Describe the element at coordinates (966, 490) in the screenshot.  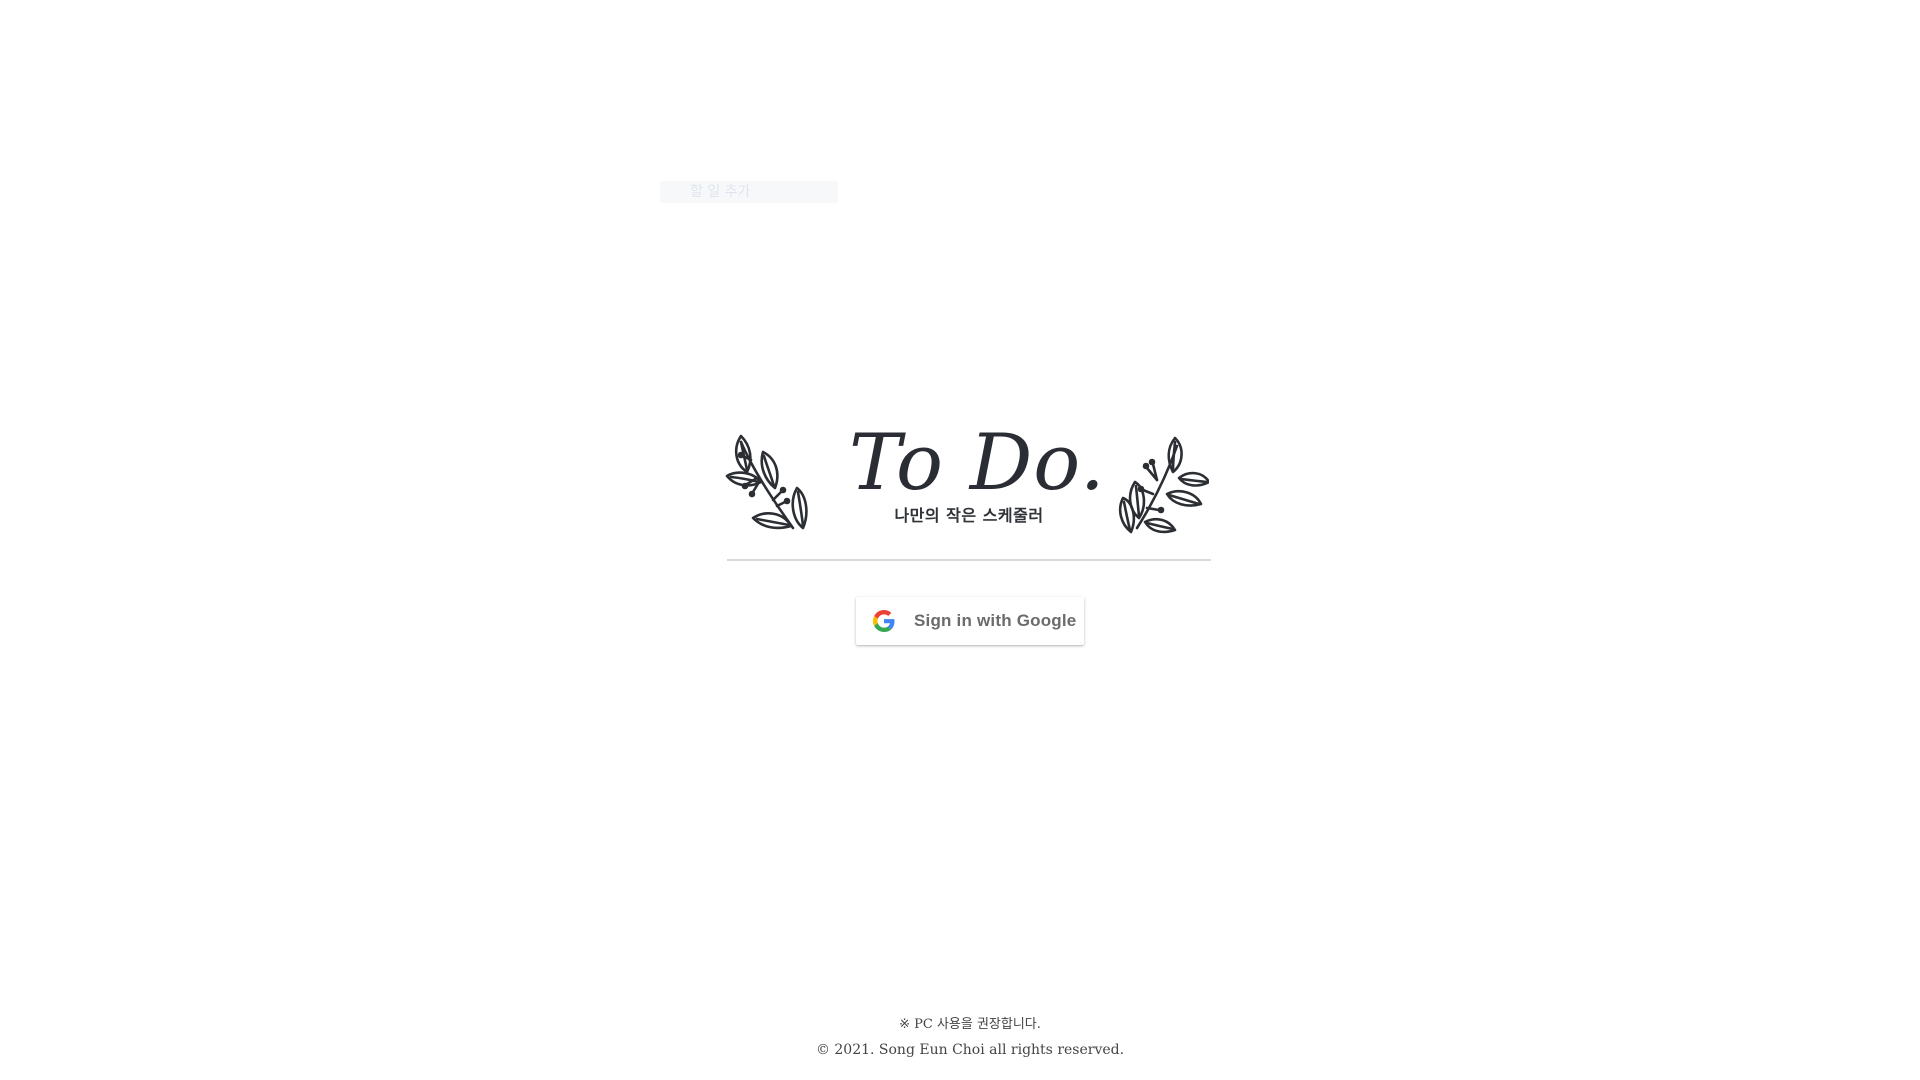
I see `hero-logo: To Do. 나만의 작은 스케줄러` at that location.